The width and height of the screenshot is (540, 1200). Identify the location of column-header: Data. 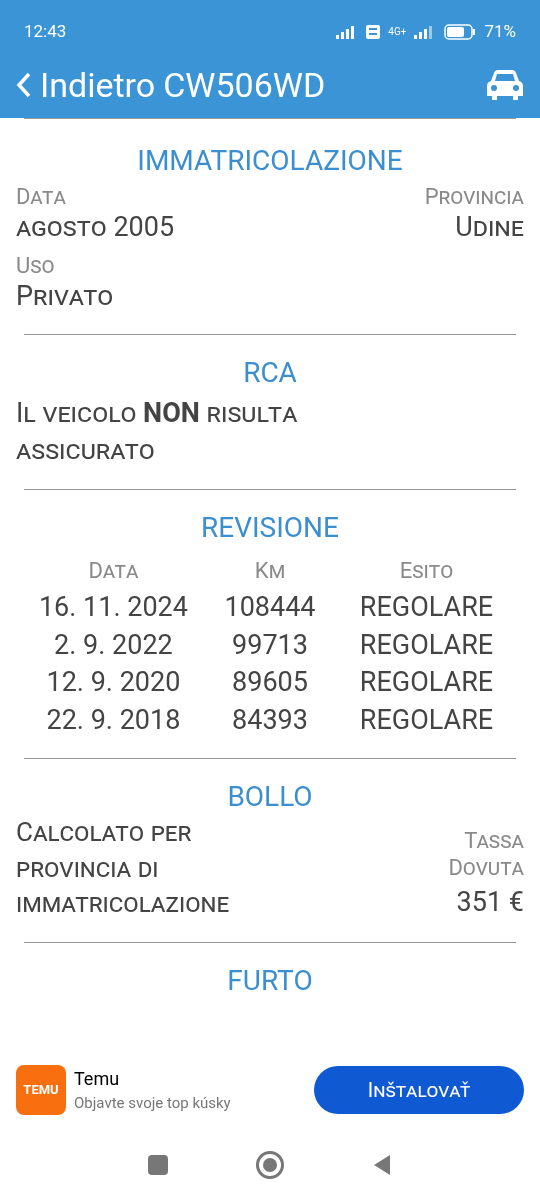
(113, 570).